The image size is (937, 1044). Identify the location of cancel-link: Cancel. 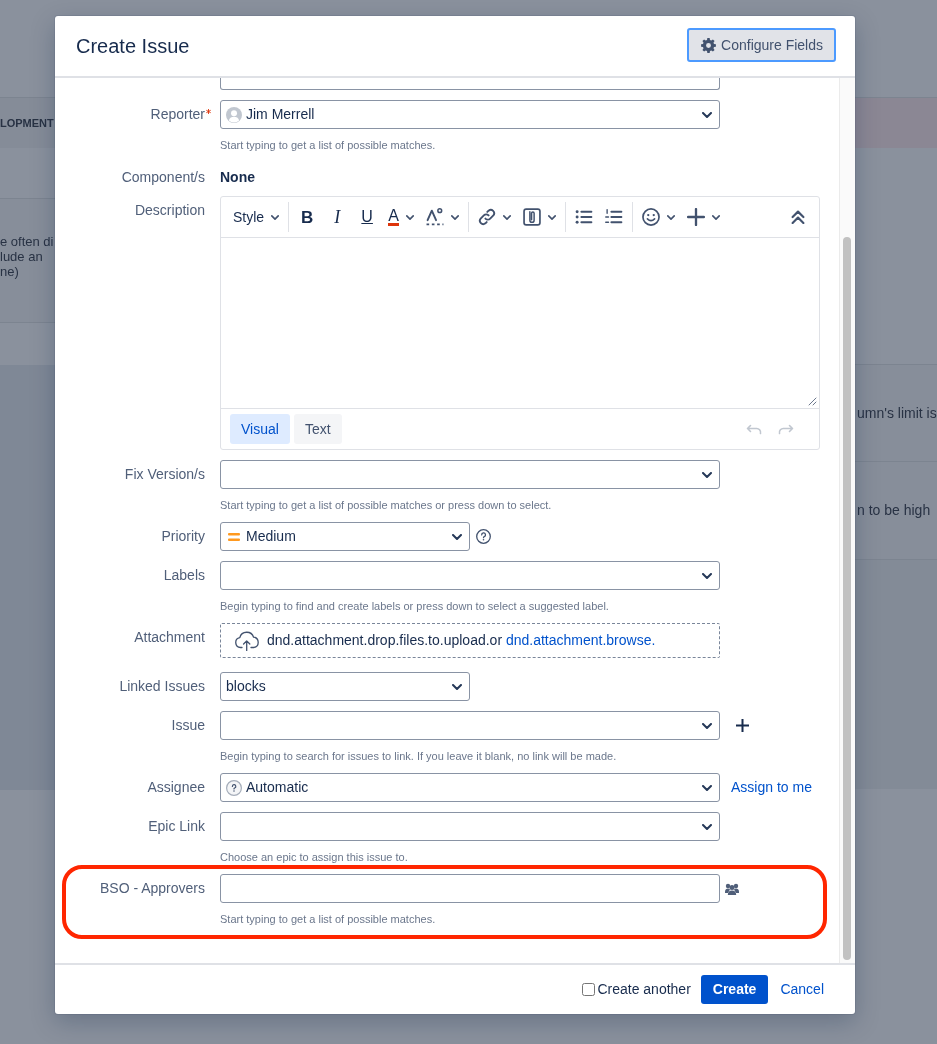
(802, 989).